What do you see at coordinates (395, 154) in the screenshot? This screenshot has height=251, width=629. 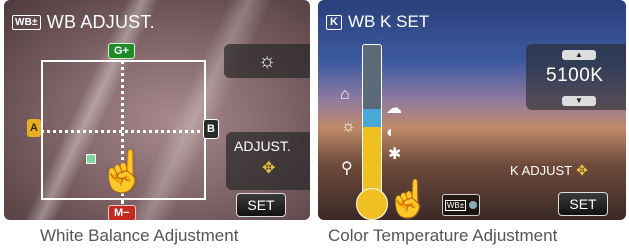 I see `bulb-icon: ✱` at bounding box center [395, 154].